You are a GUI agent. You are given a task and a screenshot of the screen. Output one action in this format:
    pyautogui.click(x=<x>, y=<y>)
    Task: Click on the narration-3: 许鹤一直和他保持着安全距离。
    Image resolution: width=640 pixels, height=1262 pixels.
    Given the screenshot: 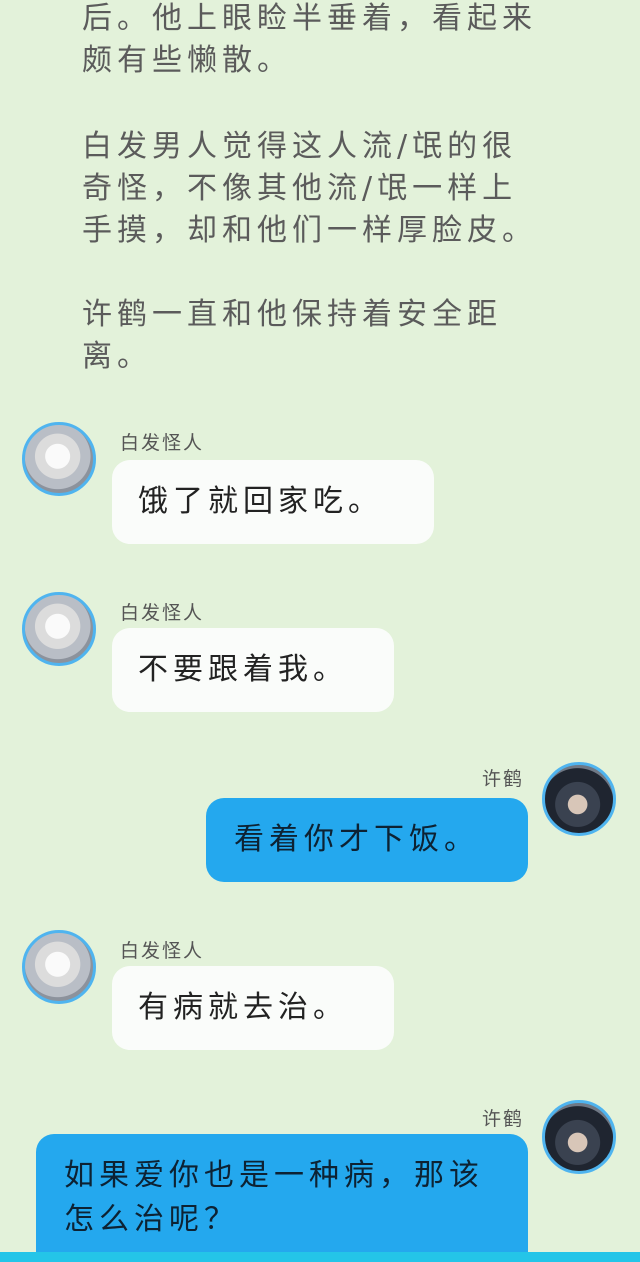 What is the action you would take?
    pyautogui.click(x=292, y=335)
    